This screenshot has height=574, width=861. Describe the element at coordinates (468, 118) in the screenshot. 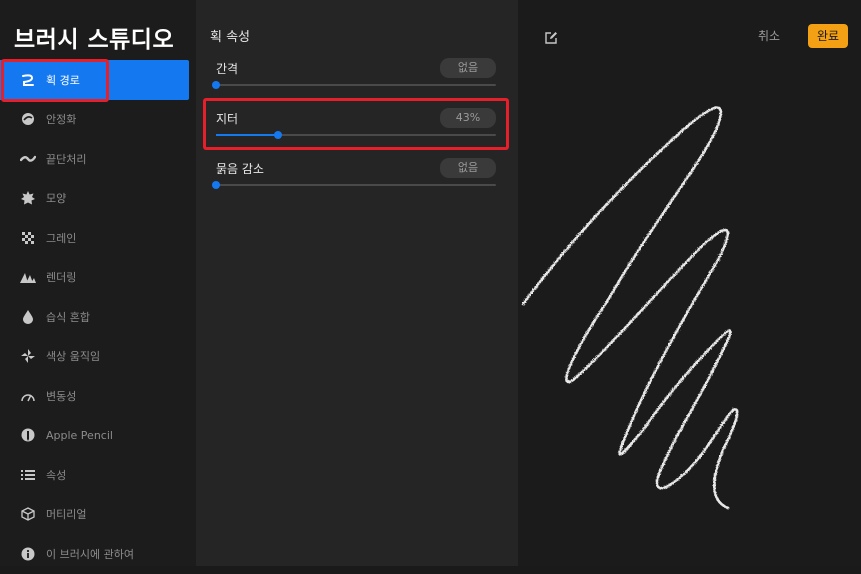

I see `setting-value: 43%` at that location.